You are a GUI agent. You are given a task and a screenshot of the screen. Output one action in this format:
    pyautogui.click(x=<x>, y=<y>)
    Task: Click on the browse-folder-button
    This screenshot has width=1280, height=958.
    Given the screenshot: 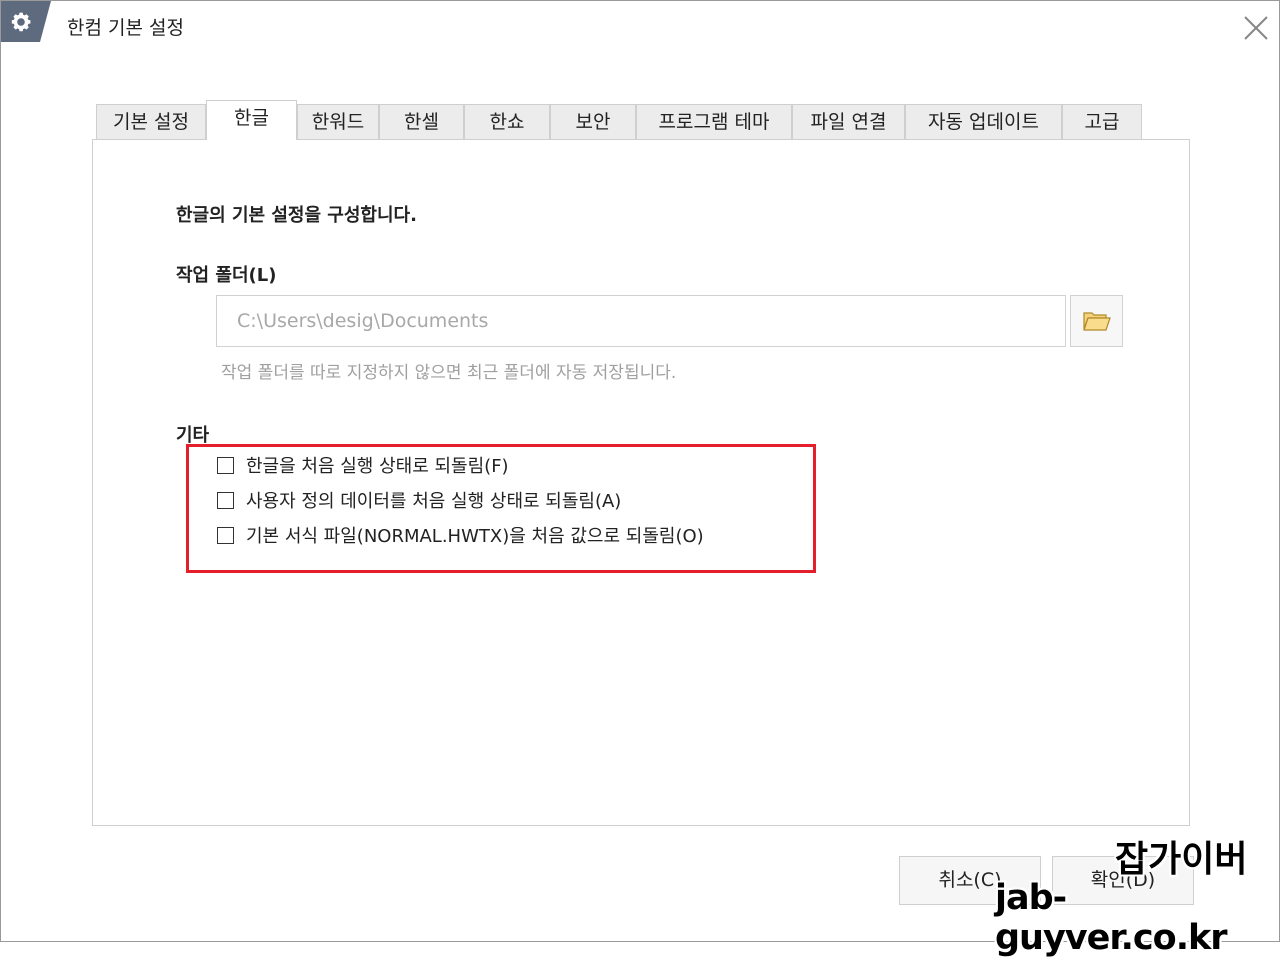 What is the action you would take?
    pyautogui.click(x=1096, y=321)
    